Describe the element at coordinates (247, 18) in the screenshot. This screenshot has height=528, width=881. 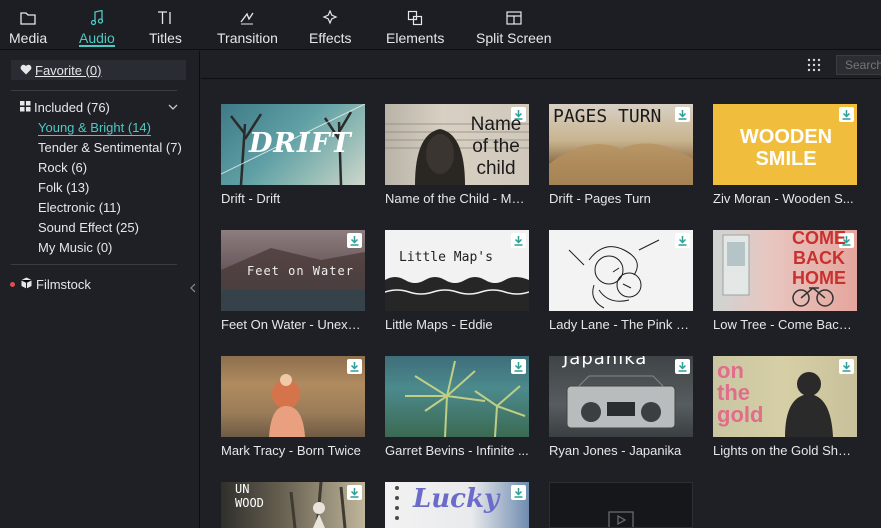
I see `transition-icon` at that location.